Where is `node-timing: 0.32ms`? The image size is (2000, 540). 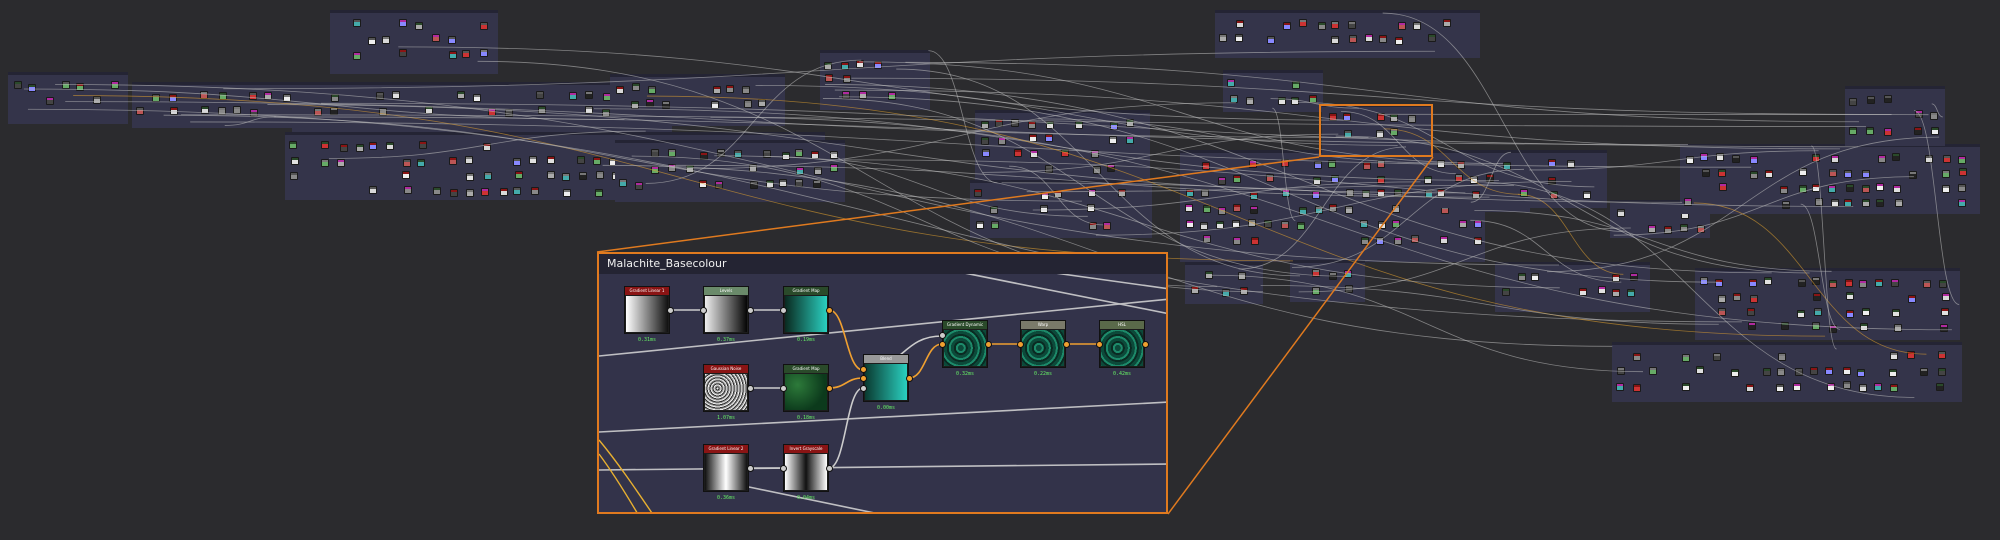 node-timing: 0.32ms is located at coordinates (965, 374).